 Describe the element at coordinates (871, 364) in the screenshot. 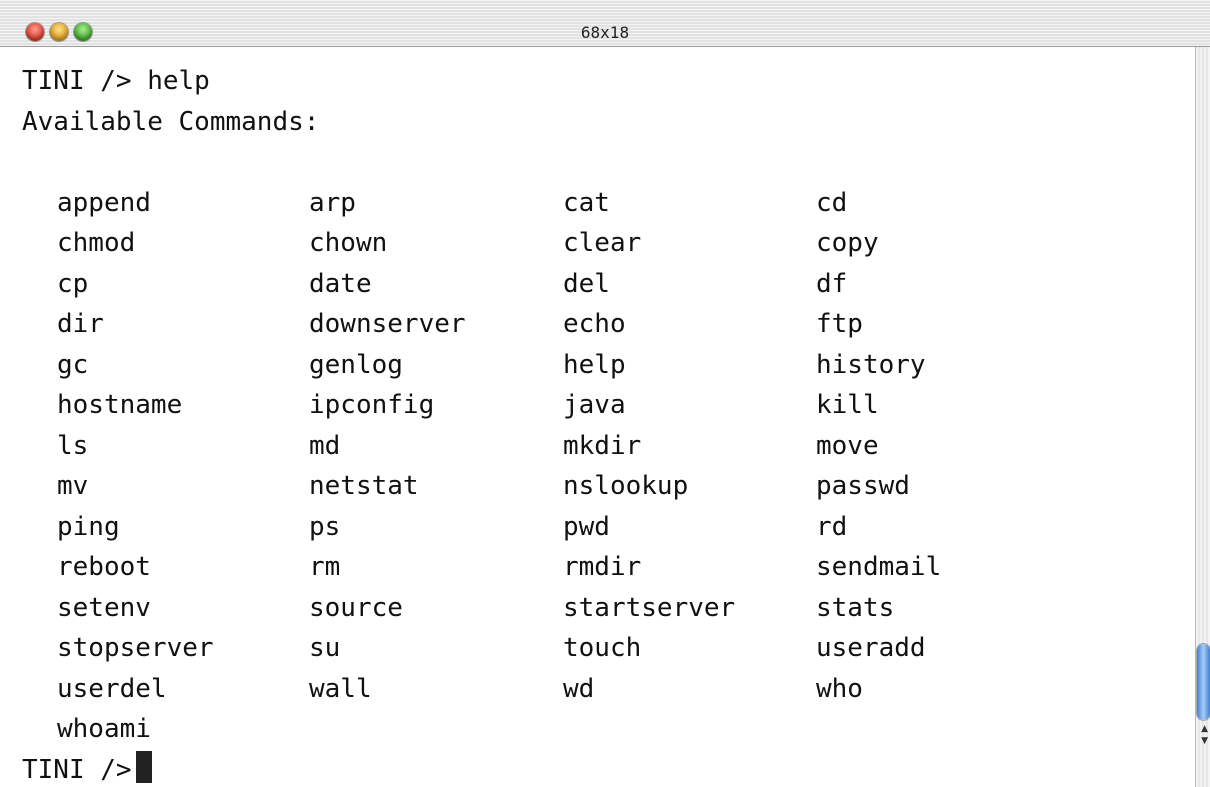

I see `command-item: history` at that location.